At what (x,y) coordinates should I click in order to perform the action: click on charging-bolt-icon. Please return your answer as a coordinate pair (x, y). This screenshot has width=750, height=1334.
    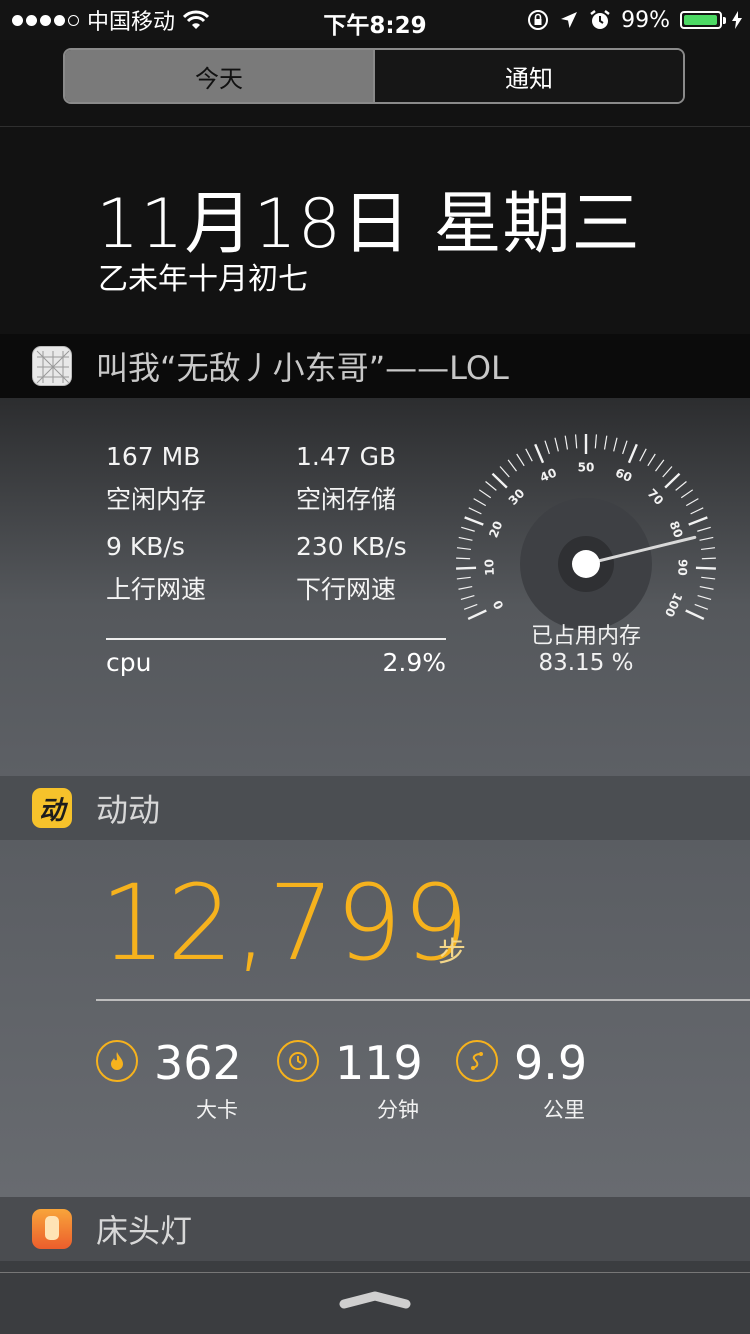
    Looking at the image, I should click on (737, 20).